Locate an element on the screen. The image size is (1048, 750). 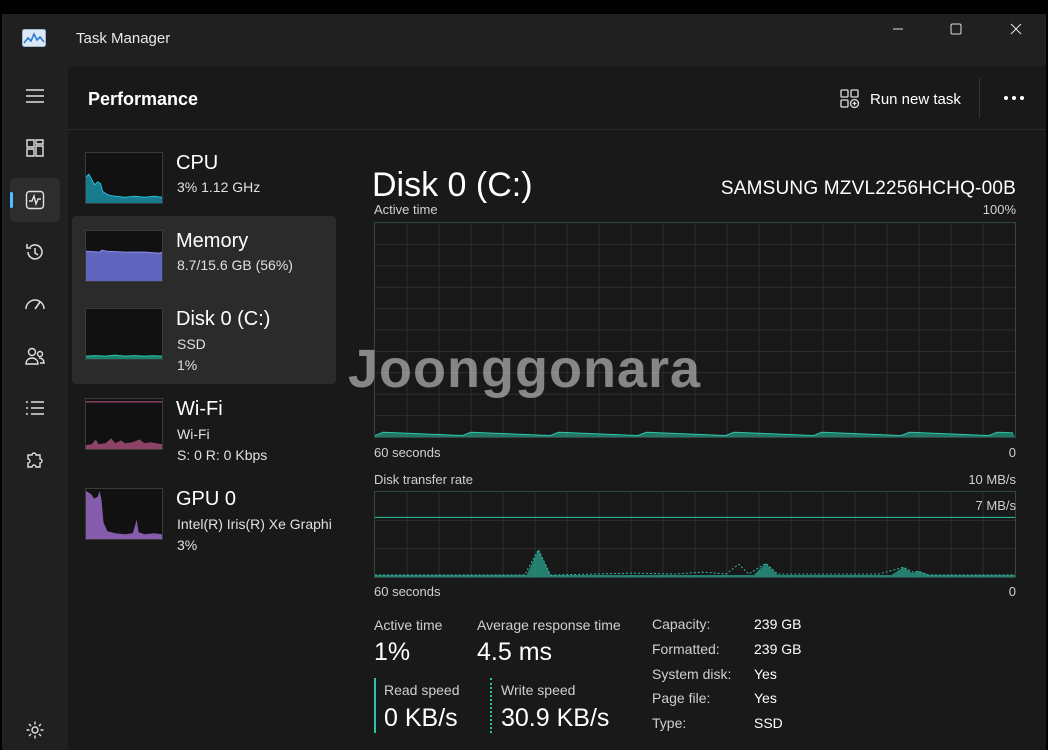
transfer-rate-graph-label: Disk transfer rate is located at coordinates (423, 479).